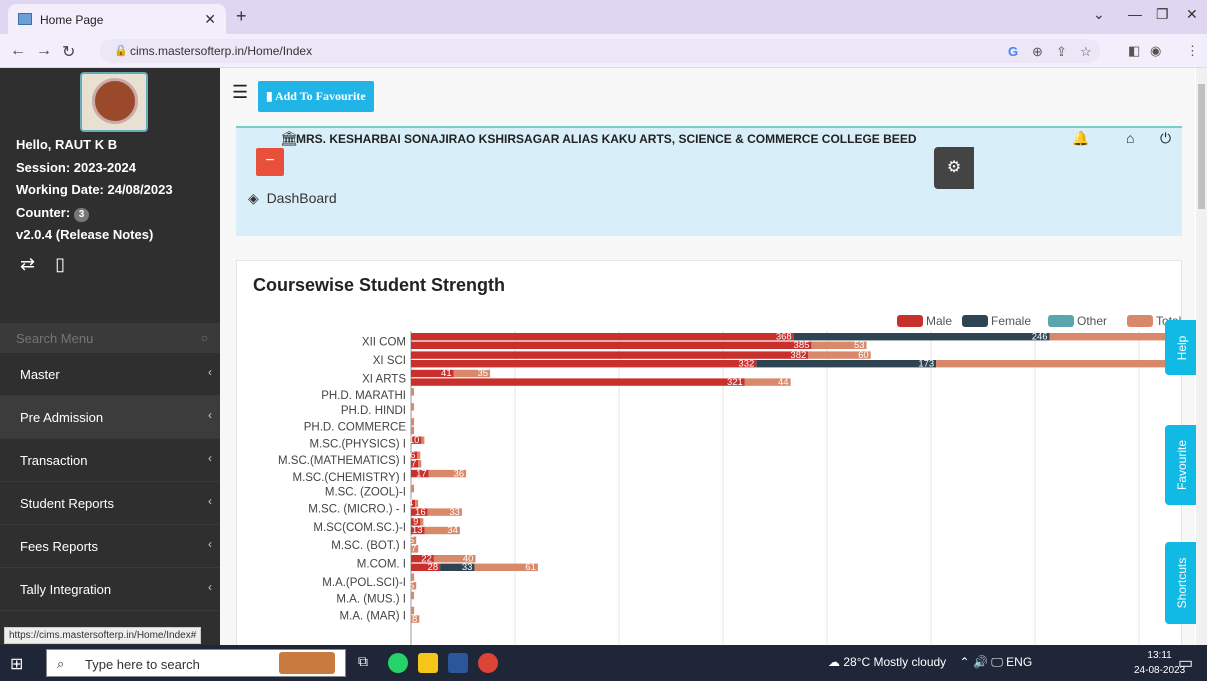 This screenshot has height=681, width=1207. What do you see at coordinates (997, 662) in the screenshot?
I see `network-icon: 🖵` at bounding box center [997, 662].